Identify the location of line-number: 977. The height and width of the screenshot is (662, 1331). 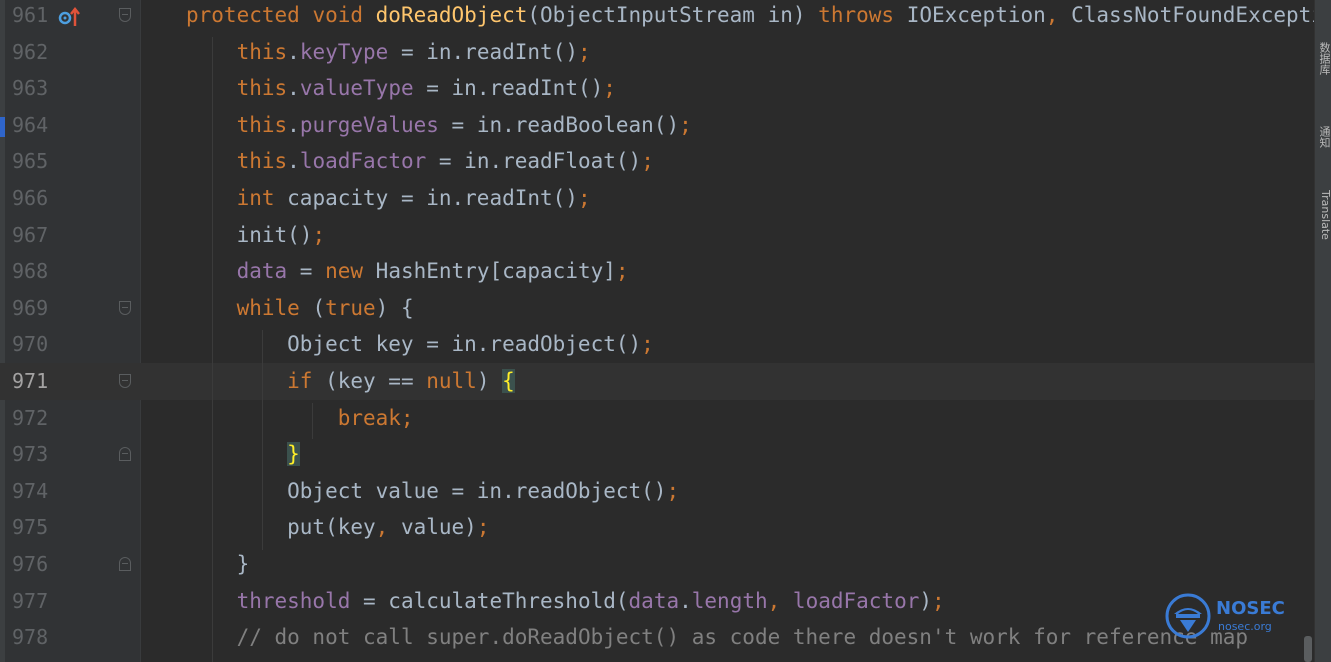
(32, 601).